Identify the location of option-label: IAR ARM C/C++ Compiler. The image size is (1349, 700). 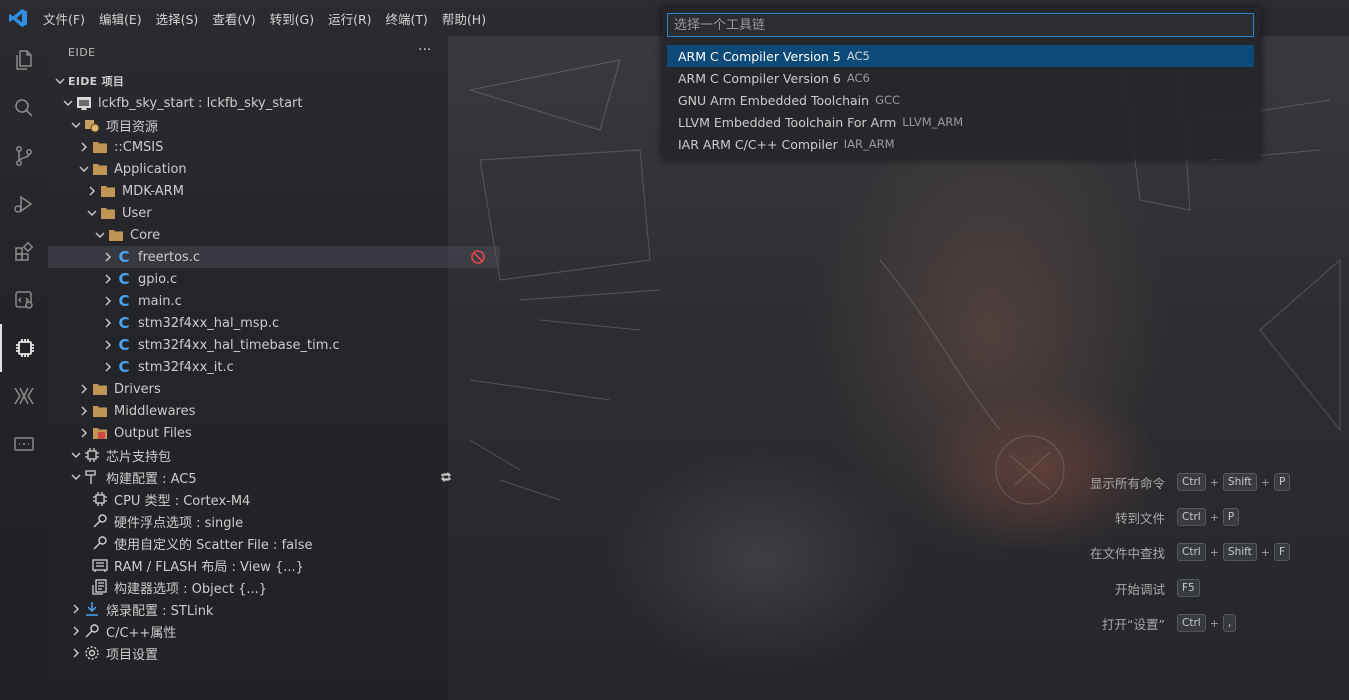
(758, 144).